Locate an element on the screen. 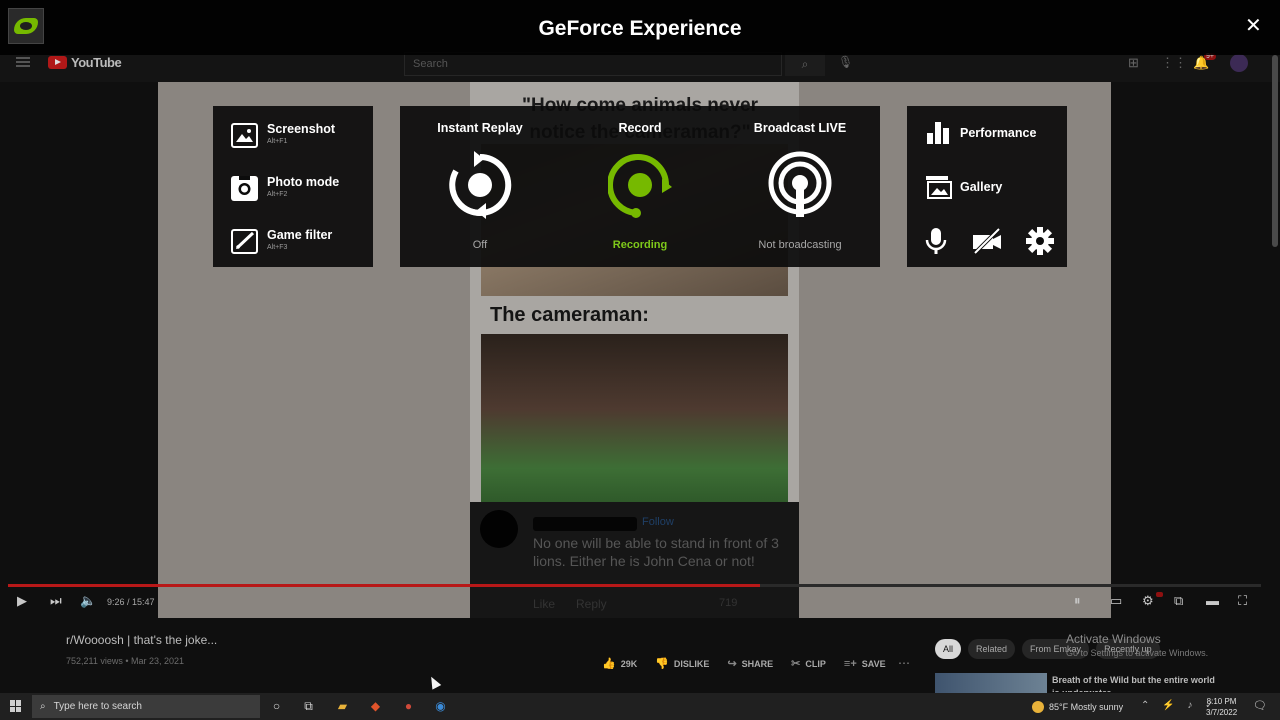 Image resolution: width=1280 pixels, height=720 pixels. recommendation-thumbnail is located at coordinates (991, 683).